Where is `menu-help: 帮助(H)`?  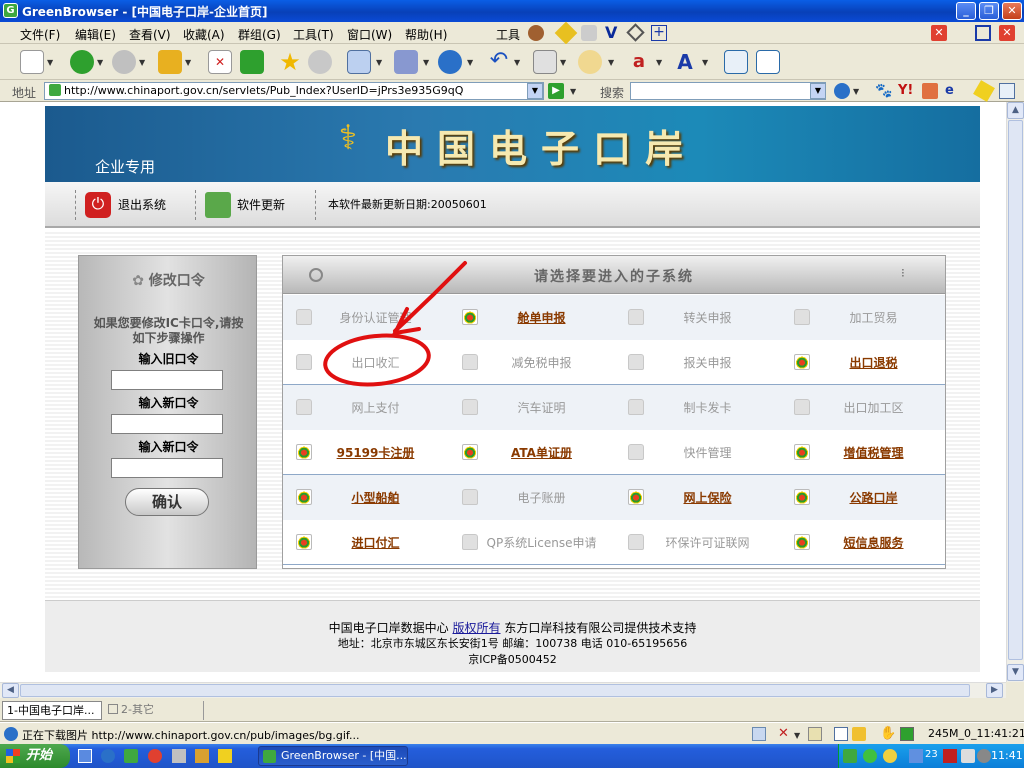 menu-help: 帮助(H) is located at coordinates (426, 34).